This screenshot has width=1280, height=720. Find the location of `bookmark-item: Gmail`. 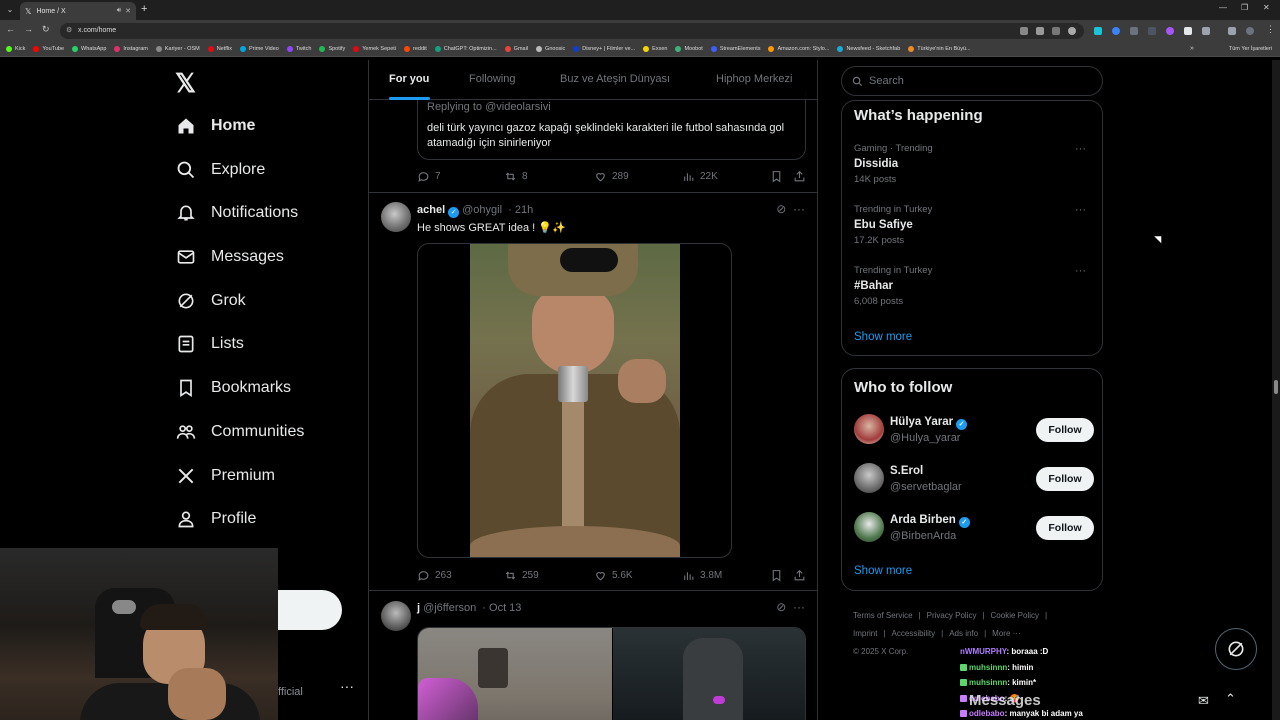

bookmark-item: Gmail is located at coordinates (516, 49).